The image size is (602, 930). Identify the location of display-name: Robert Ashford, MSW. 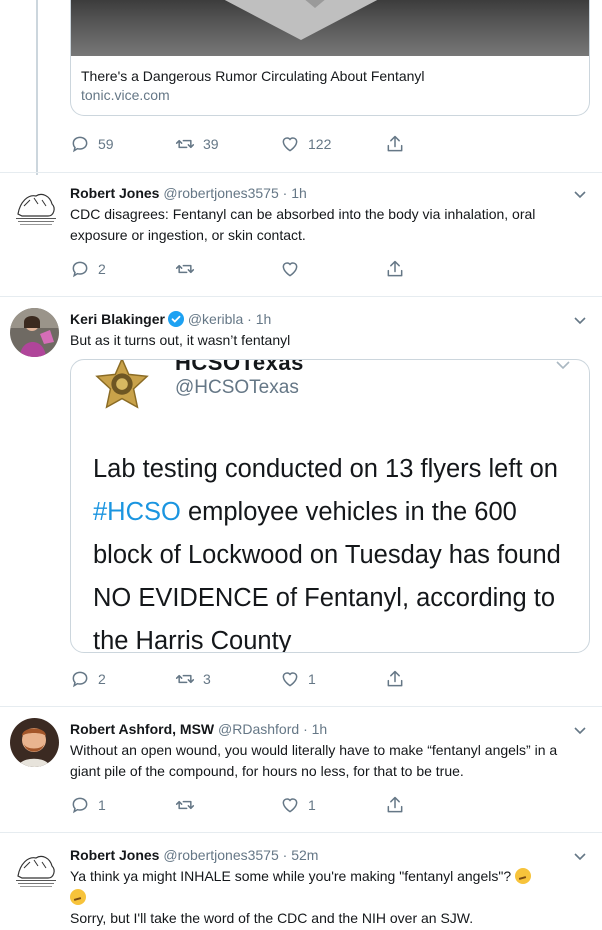
(142, 729).